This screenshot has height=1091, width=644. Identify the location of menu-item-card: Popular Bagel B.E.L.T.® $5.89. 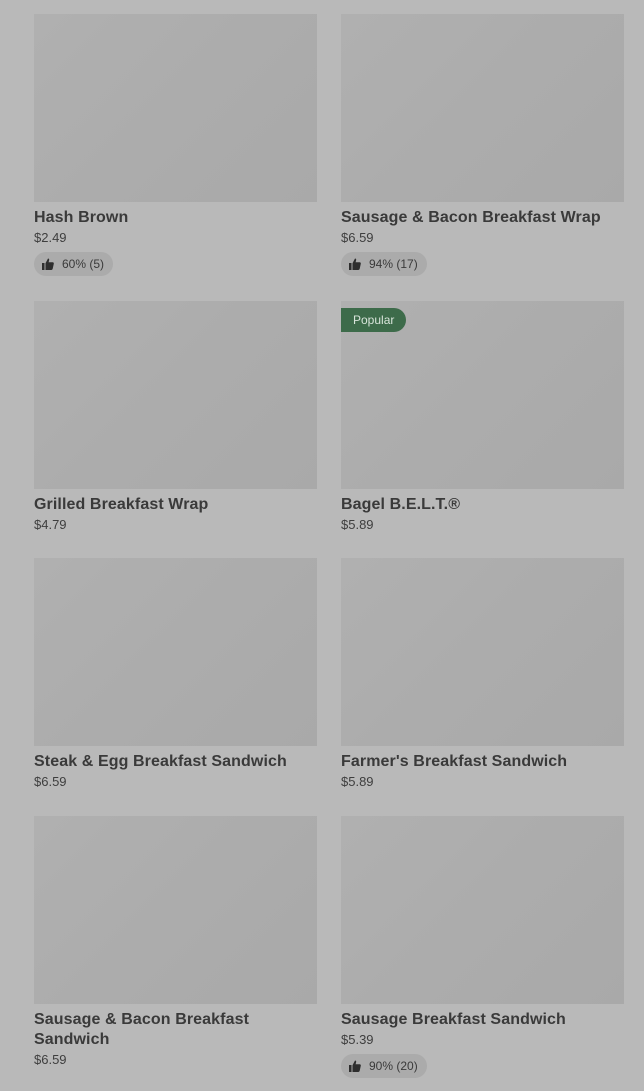
(482, 429).